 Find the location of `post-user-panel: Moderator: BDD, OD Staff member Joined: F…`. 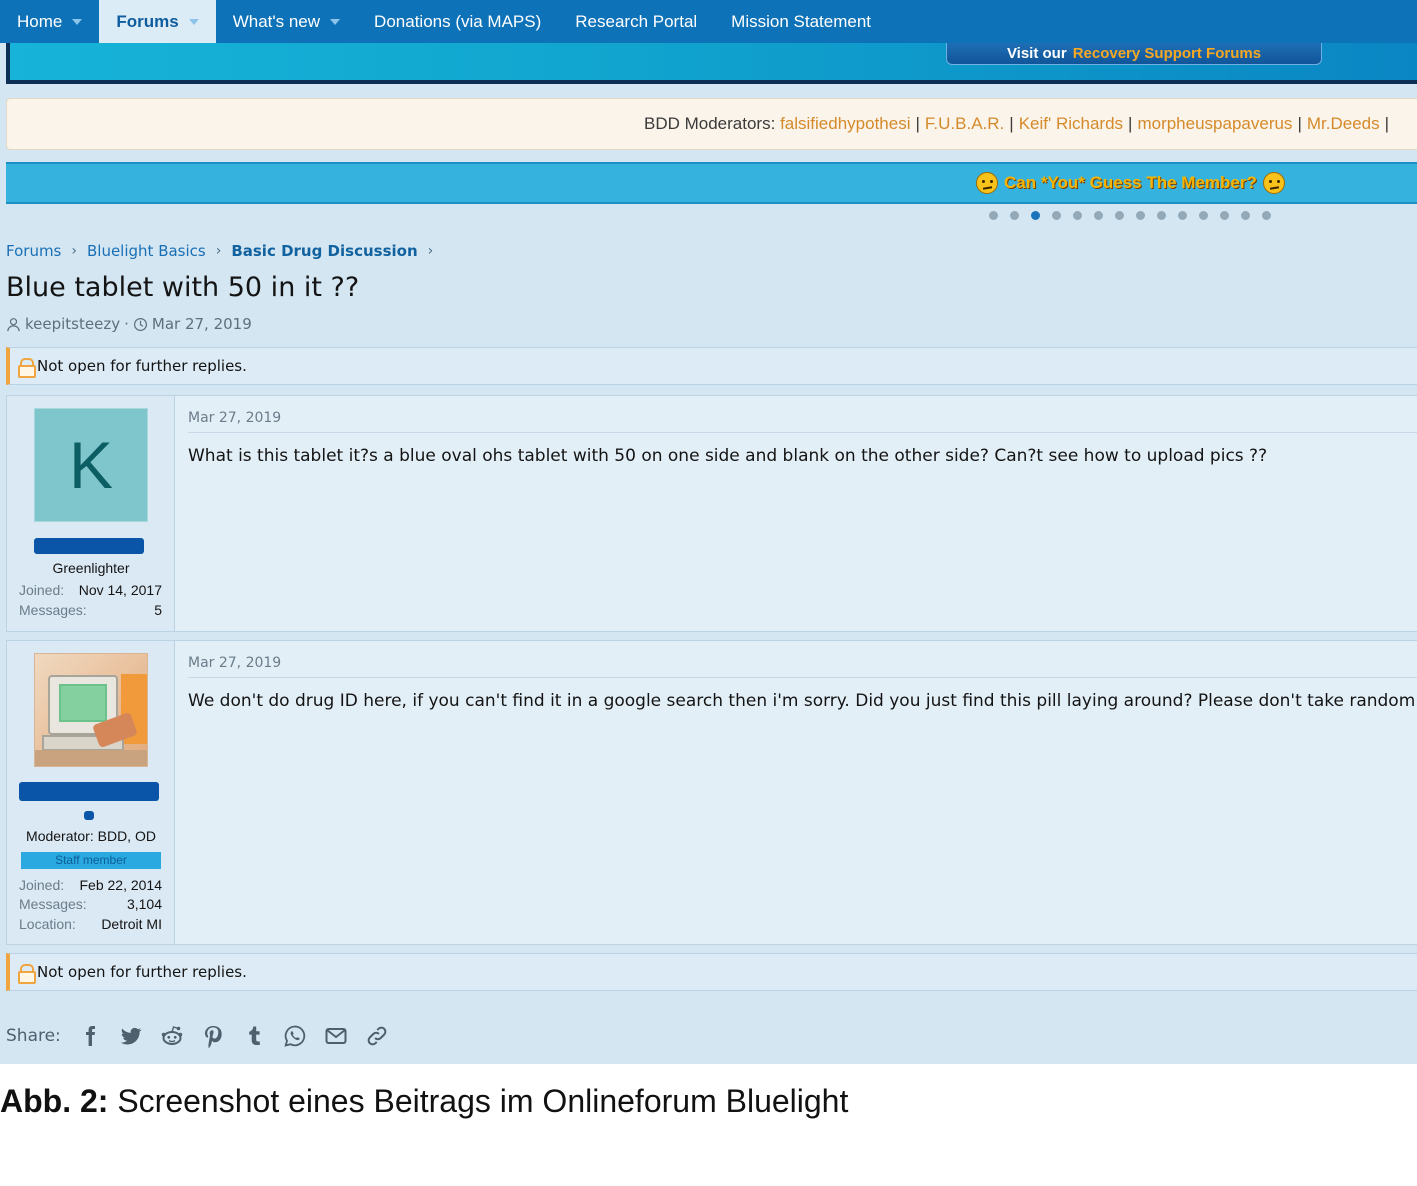

post-user-panel: Moderator: BDD, OD Staff member Joined: F… is located at coordinates (91, 792).